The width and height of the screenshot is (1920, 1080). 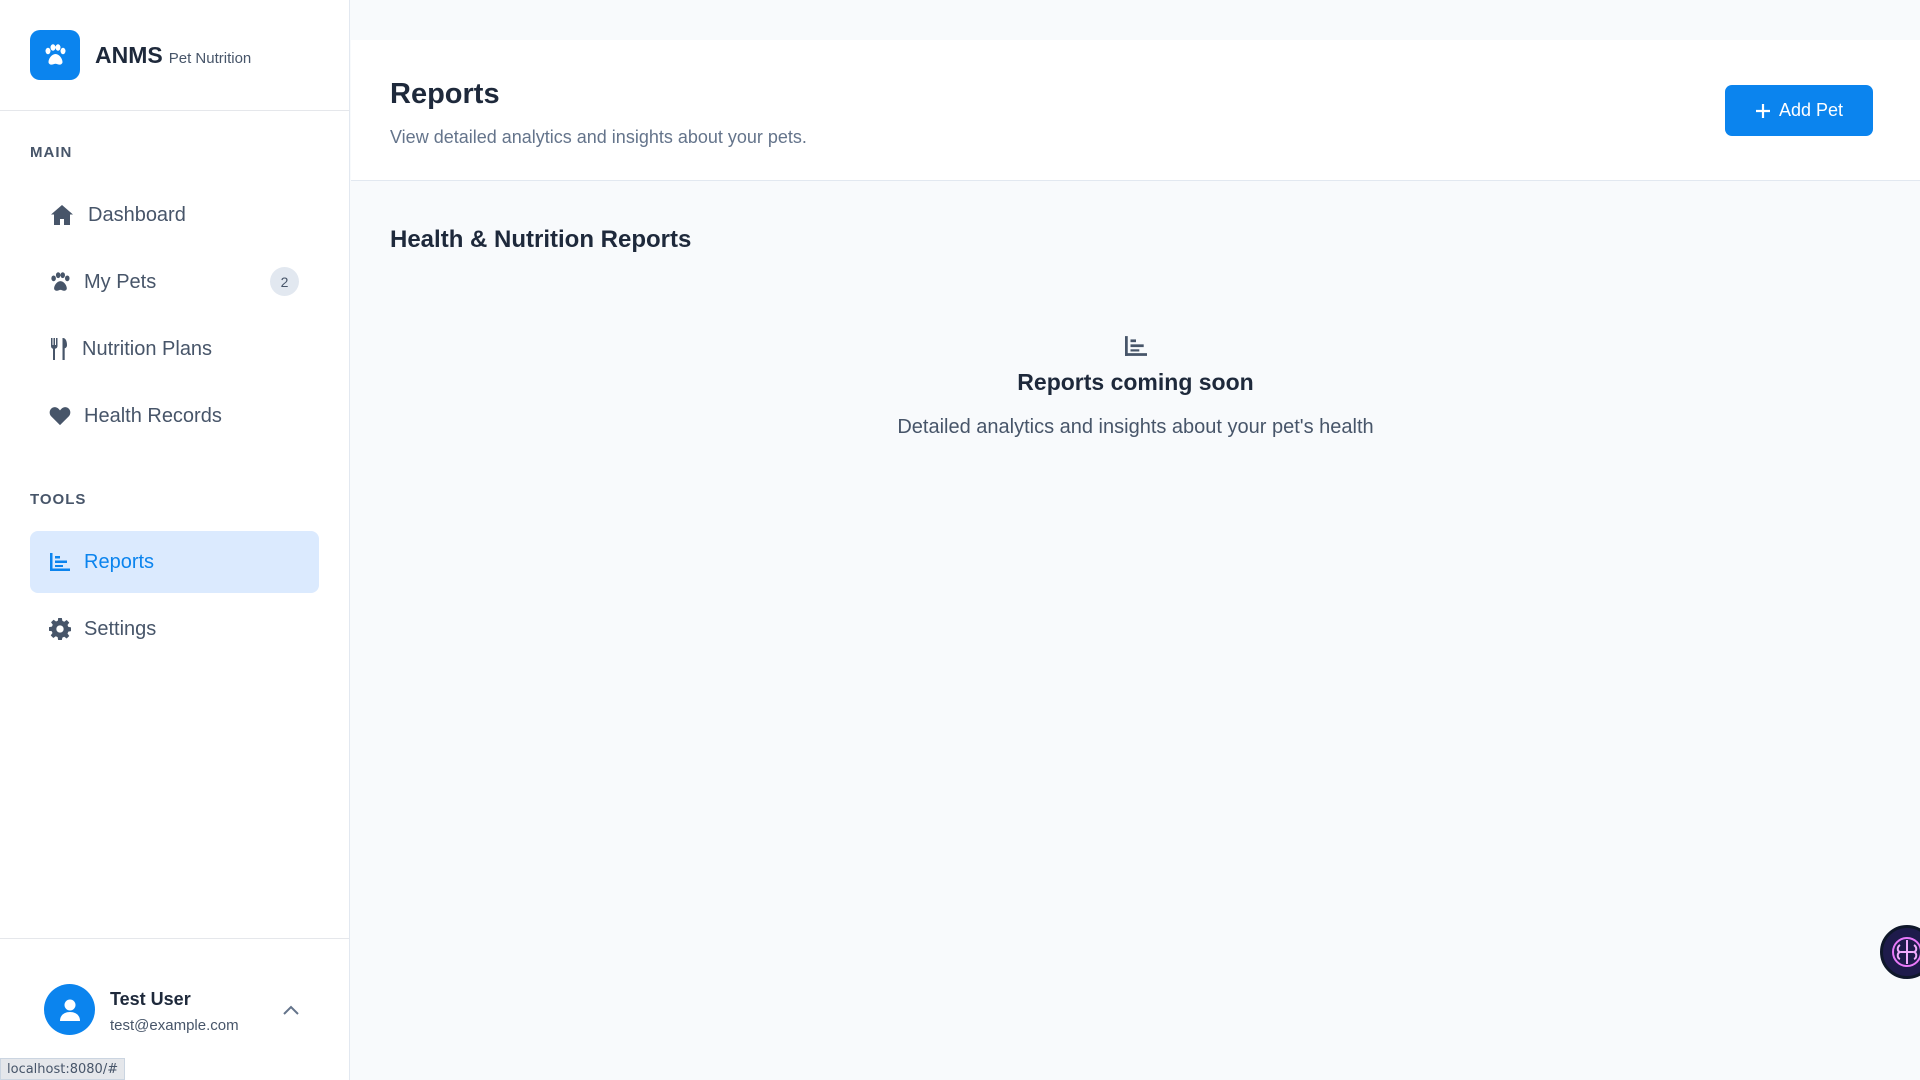 I want to click on add-pet-label: Add Pet, so click(x=1811, y=110).